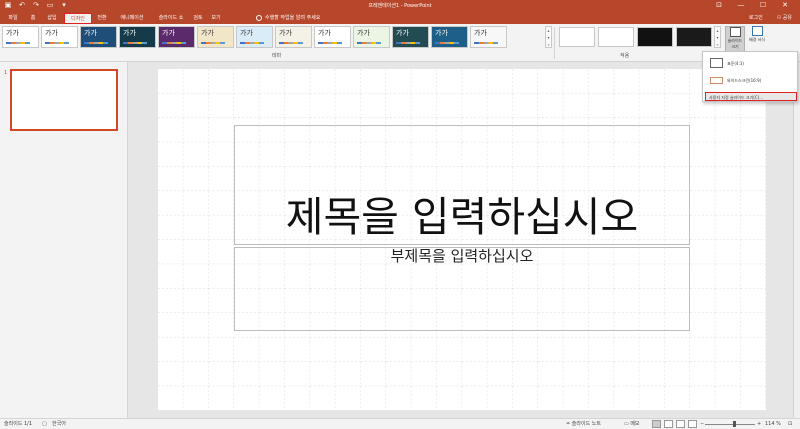 This screenshot has height=429, width=800. What do you see at coordinates (449, 37) in the screenshot?
I see `theme-12: 가가` at bounding box center [449, 37].